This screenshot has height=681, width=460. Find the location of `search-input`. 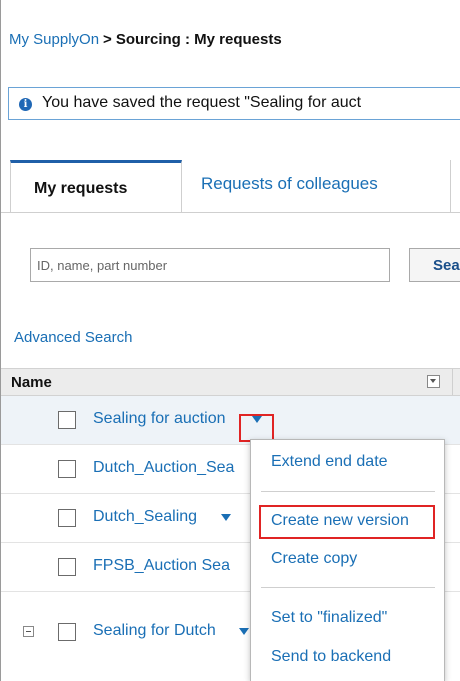

search-input is located at coordinates (210, 265).